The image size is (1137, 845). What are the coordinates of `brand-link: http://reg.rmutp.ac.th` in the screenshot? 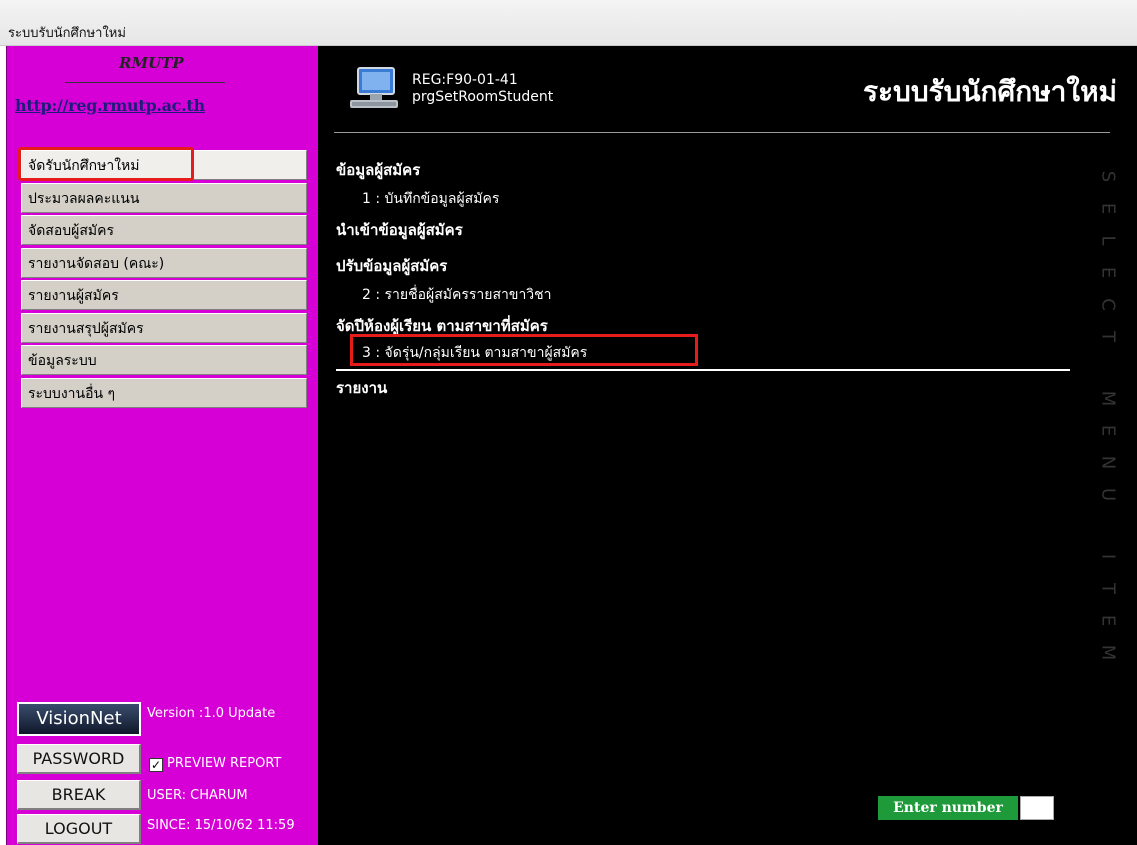 It's located at (110, 105).